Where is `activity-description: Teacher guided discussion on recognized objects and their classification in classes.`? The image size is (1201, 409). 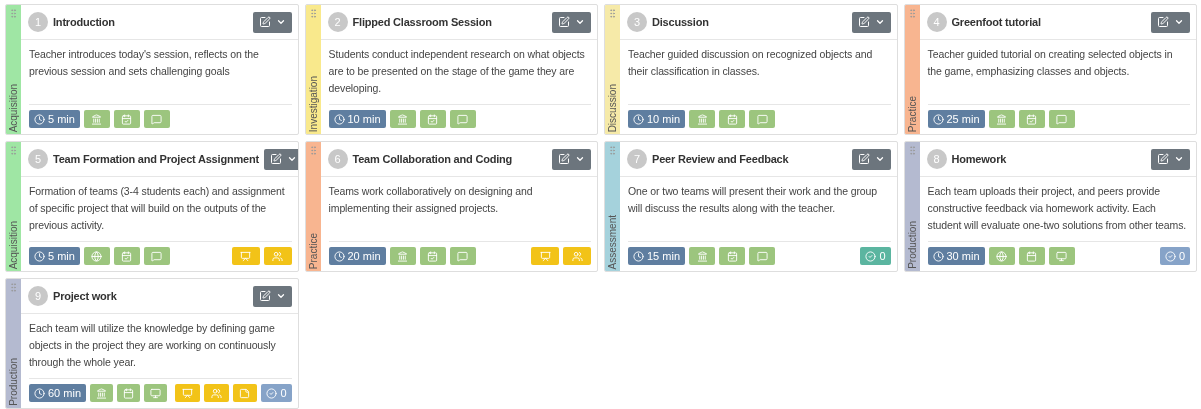 activity-description: Teacher guided discussion on recognized objects and their classification in classes. is located at coordinates (750, 63).